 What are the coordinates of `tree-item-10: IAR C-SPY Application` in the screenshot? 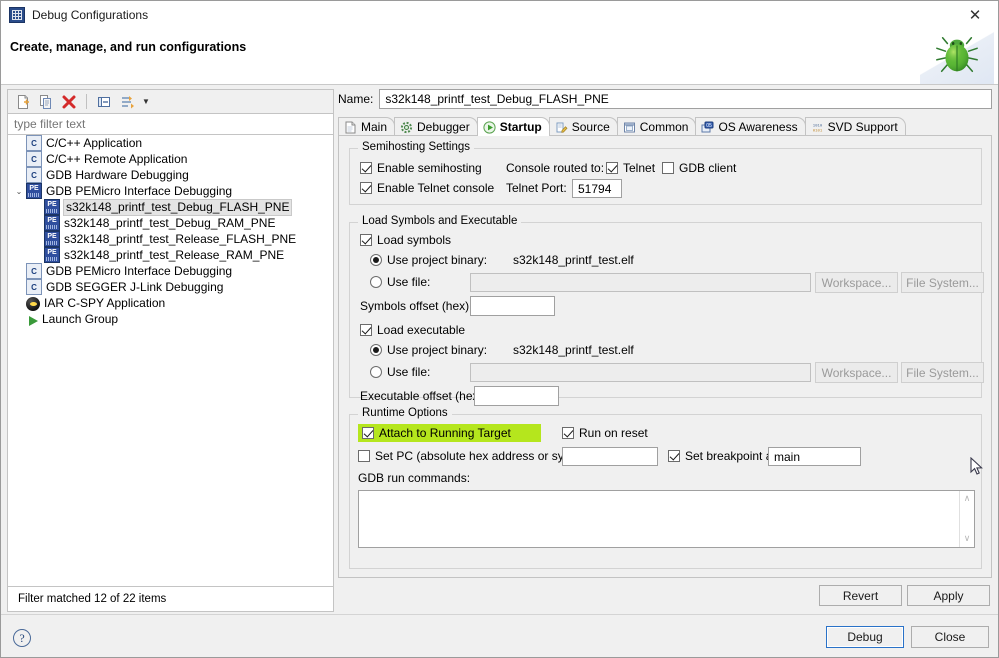 It's located at (170, 303).